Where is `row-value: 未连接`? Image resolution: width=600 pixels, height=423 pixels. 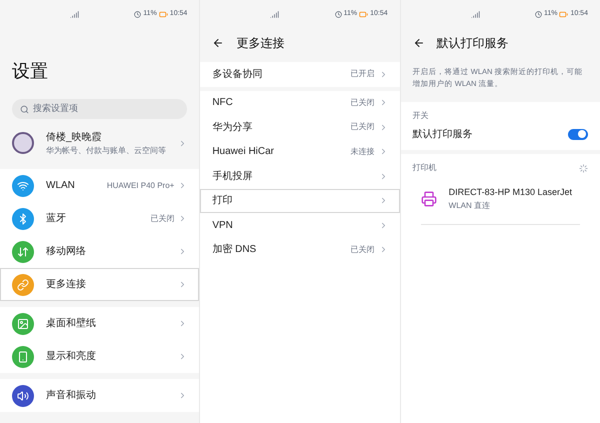 row-value: 未连接 is located at coordinates (362, 152).